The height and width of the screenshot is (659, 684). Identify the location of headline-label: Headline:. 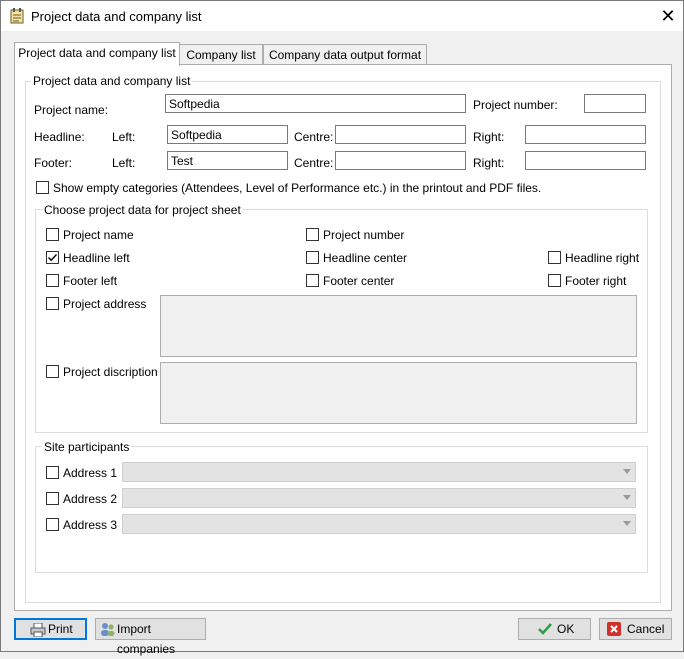
(59, 137).